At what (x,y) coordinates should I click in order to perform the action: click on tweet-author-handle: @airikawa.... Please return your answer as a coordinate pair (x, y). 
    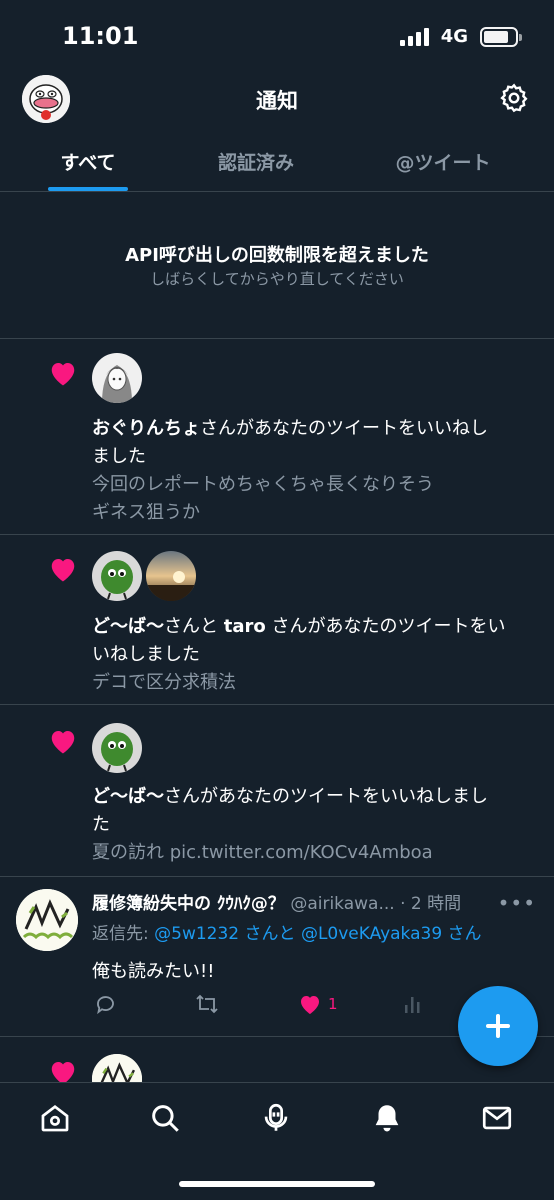
    Looking at the image, I should click on (342, 904).